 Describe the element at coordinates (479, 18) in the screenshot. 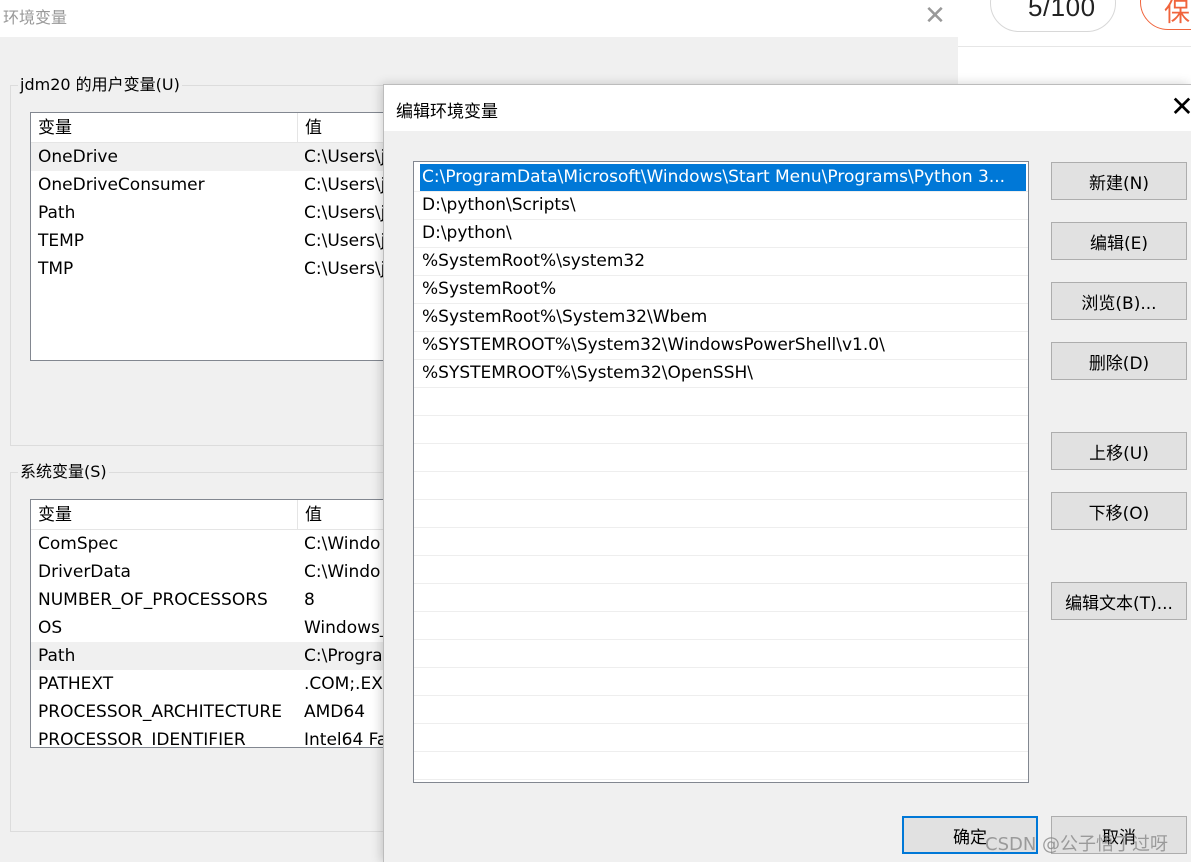

I see `env-titlebar: 环境变量 ✕` at that location.